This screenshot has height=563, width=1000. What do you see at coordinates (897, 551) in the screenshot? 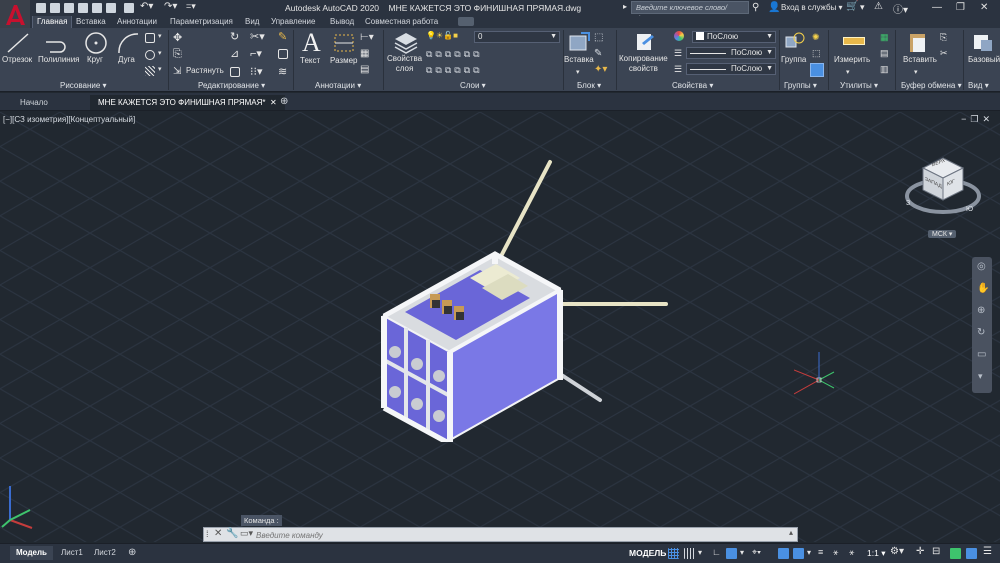
I see `workspace-switch-icon: ⚙▾` at bounding box center [897, 551].